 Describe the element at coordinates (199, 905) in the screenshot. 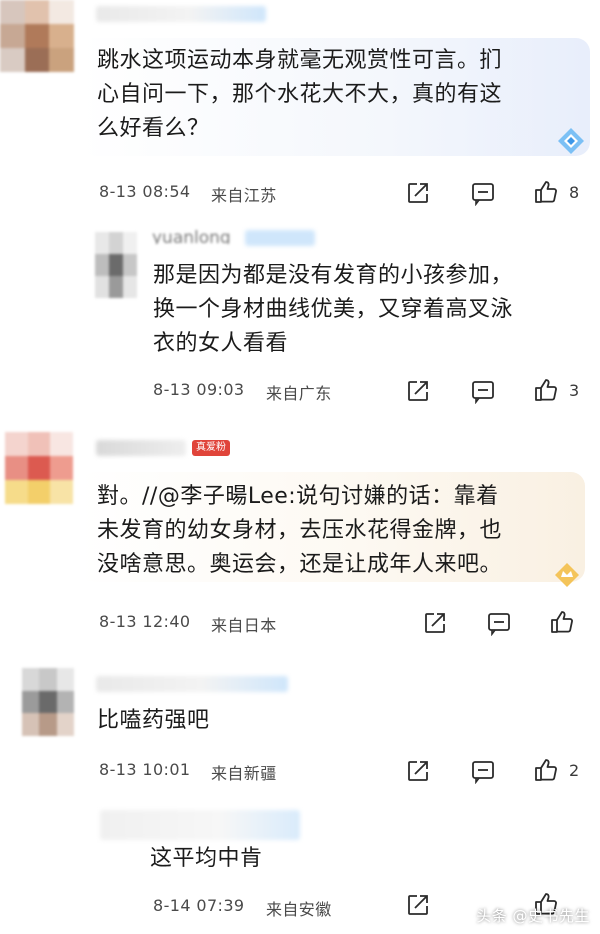

I see `comment-time: 8-14 07:39` at that location.